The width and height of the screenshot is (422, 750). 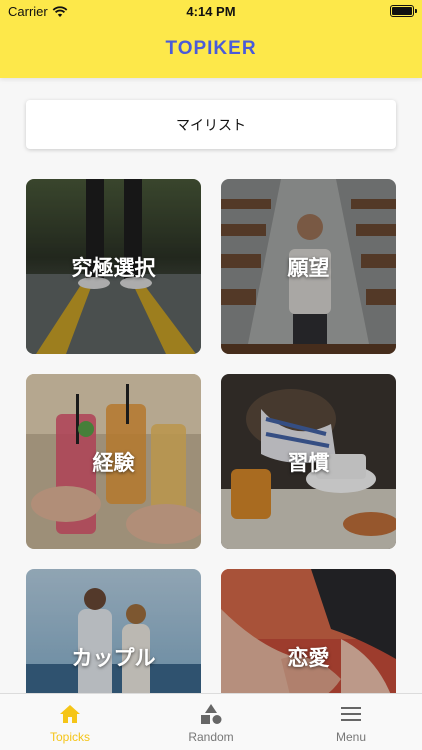 I want to click on status-bar: Carrier 4:14 PM, so click(x=211, y=12).